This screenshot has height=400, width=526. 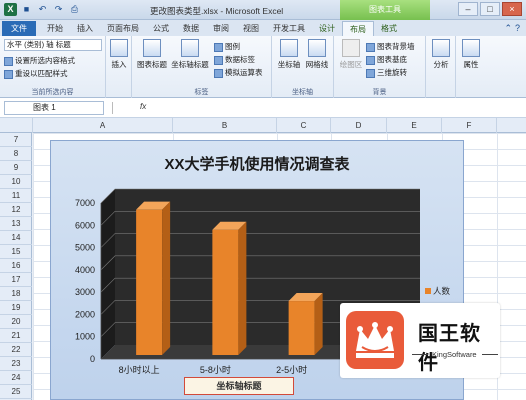 I want to click on chart-title-button: 图表标题, so click(x=152, y=54).